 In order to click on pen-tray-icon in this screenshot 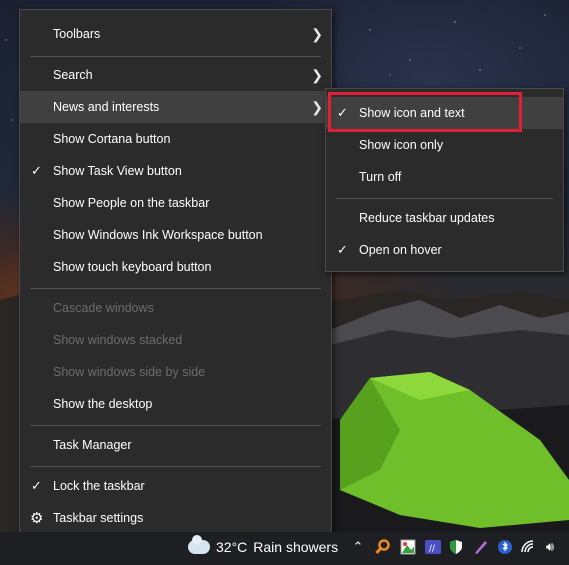, I will do `click(481, 547)`.